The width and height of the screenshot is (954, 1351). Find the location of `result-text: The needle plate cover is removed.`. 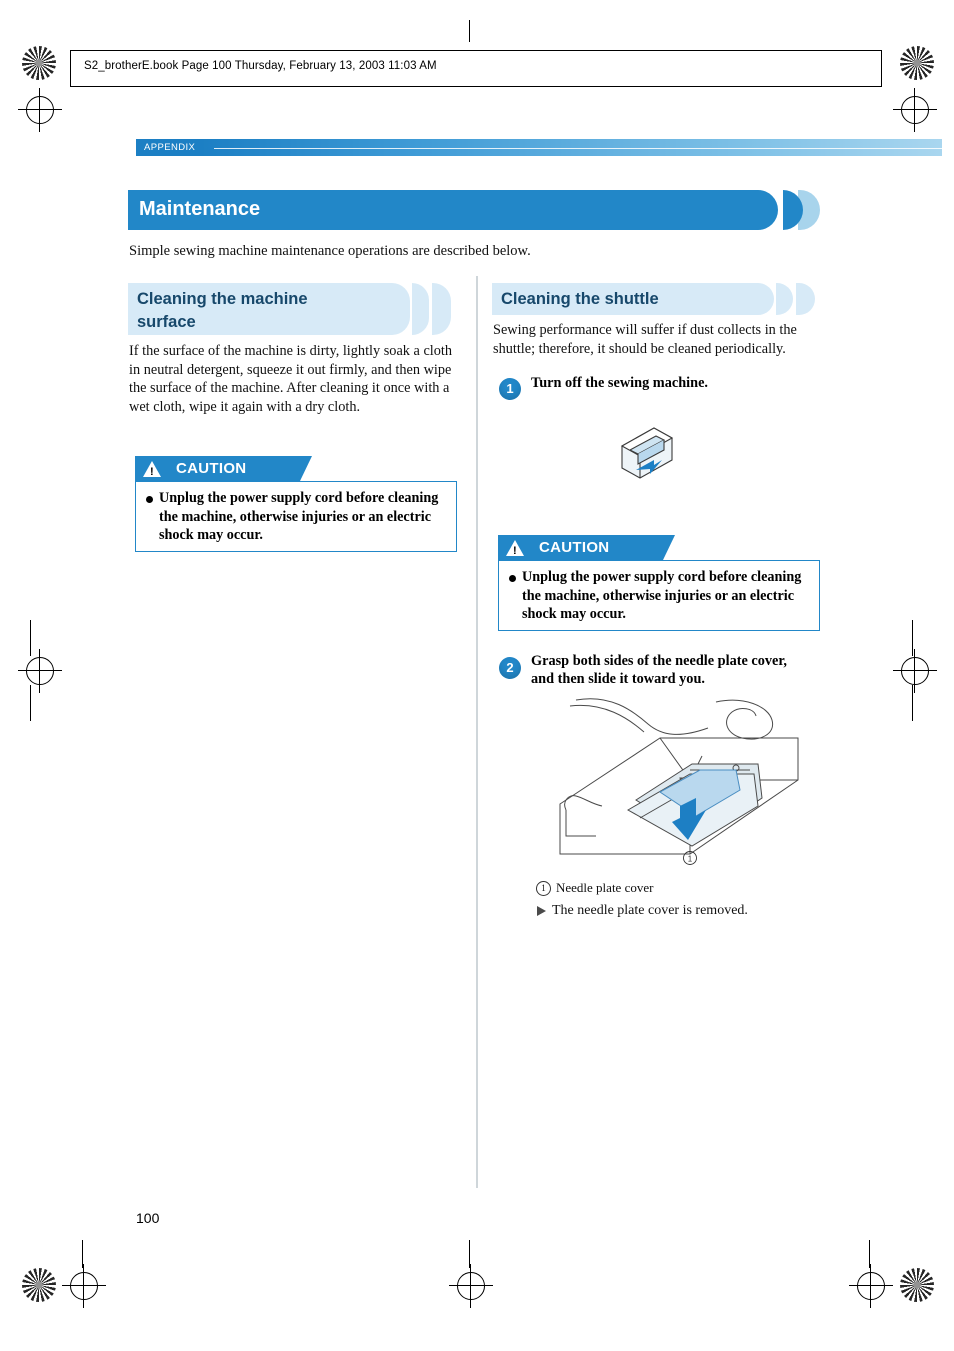

result-text: The needle plate cover is removed. is located at coordinates (650, 910).